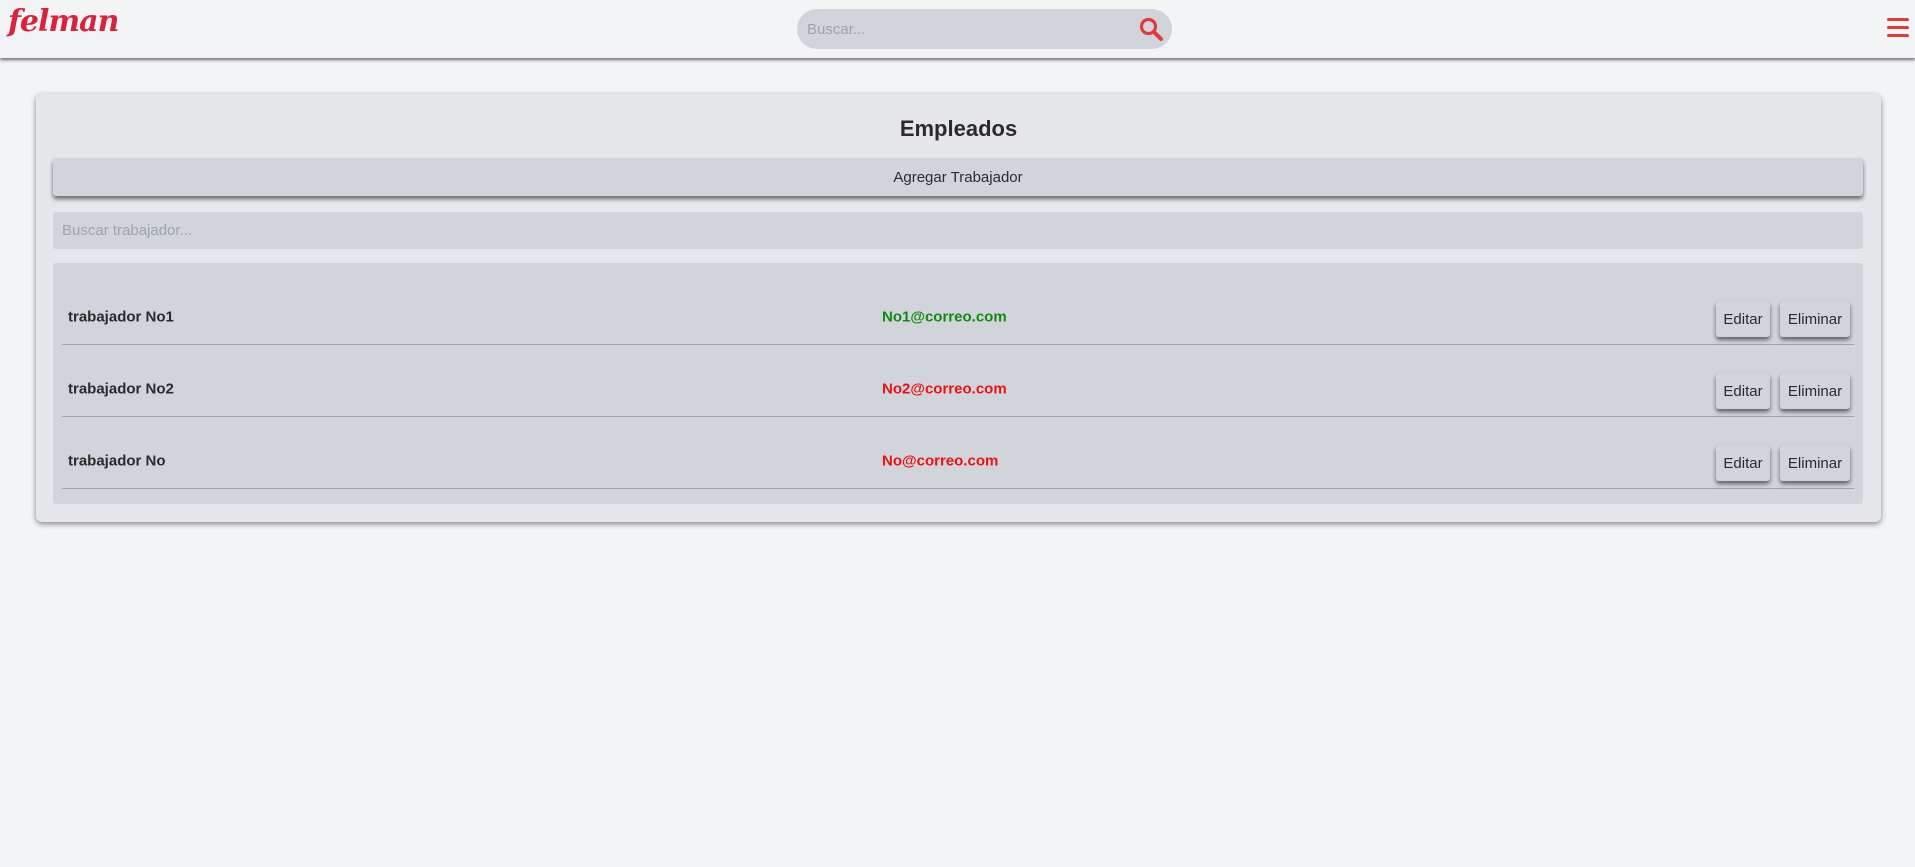 This screenshot has width=1915, height=867. What do you see at coordinates (117, 461) in the screenshot?
I see `worker-name: trabajador No` at bounding box center [117, 461].